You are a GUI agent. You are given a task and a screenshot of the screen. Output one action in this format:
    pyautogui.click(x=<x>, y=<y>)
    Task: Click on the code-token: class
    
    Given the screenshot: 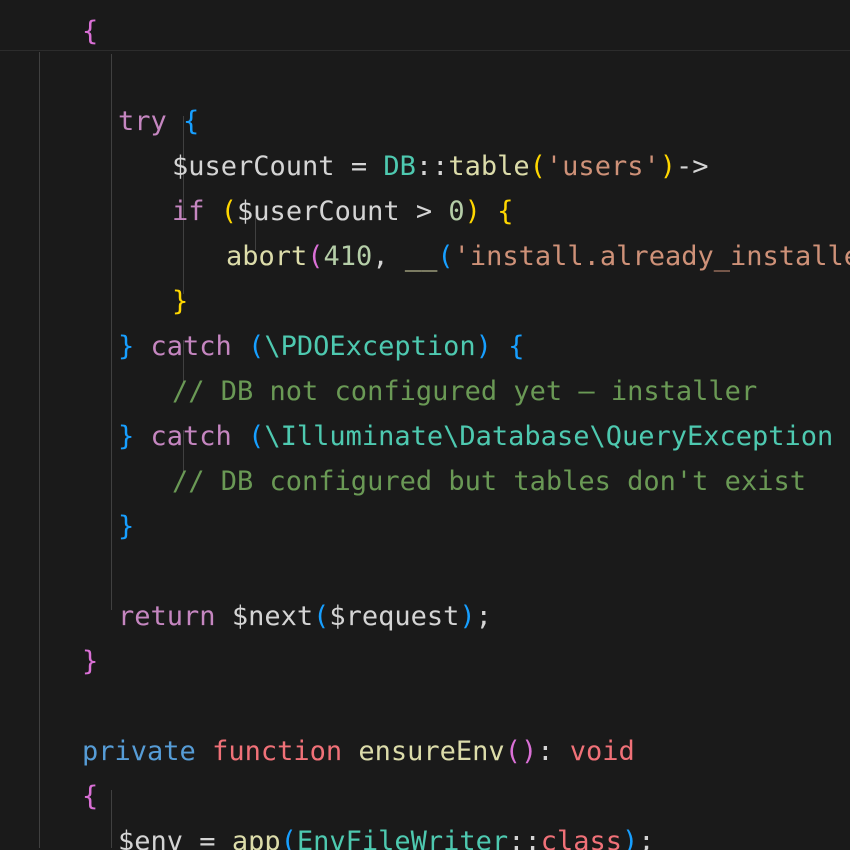 What is the action you would take?
    pyautogui.click(x=581, y=838)
    